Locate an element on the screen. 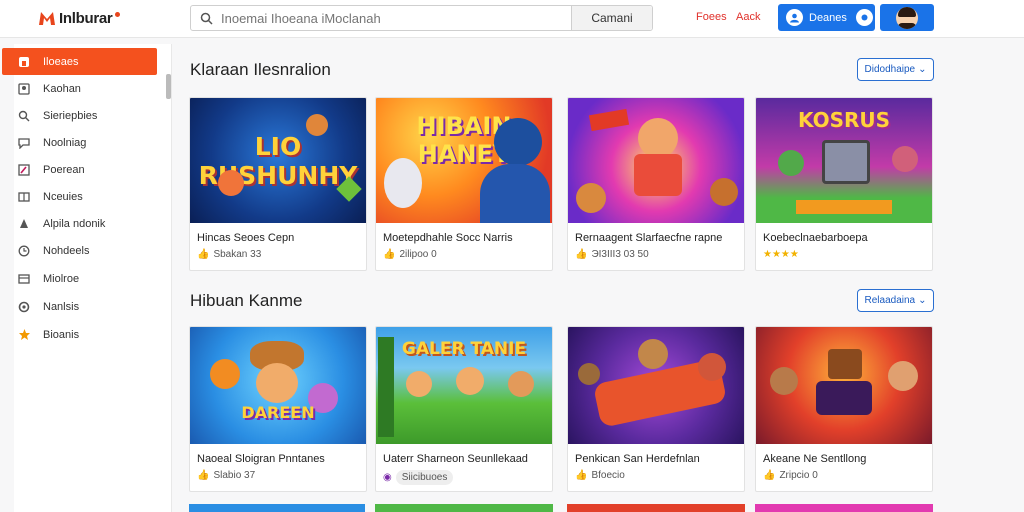  section-dropdown-label: Didodhaipe is located at coordinates (890, 69).